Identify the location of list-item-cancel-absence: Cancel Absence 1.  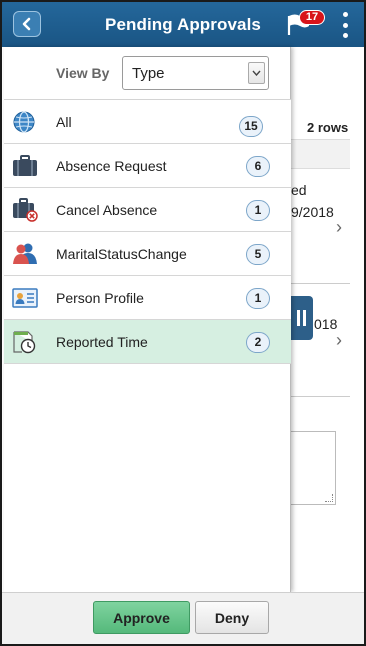
(147, 210).